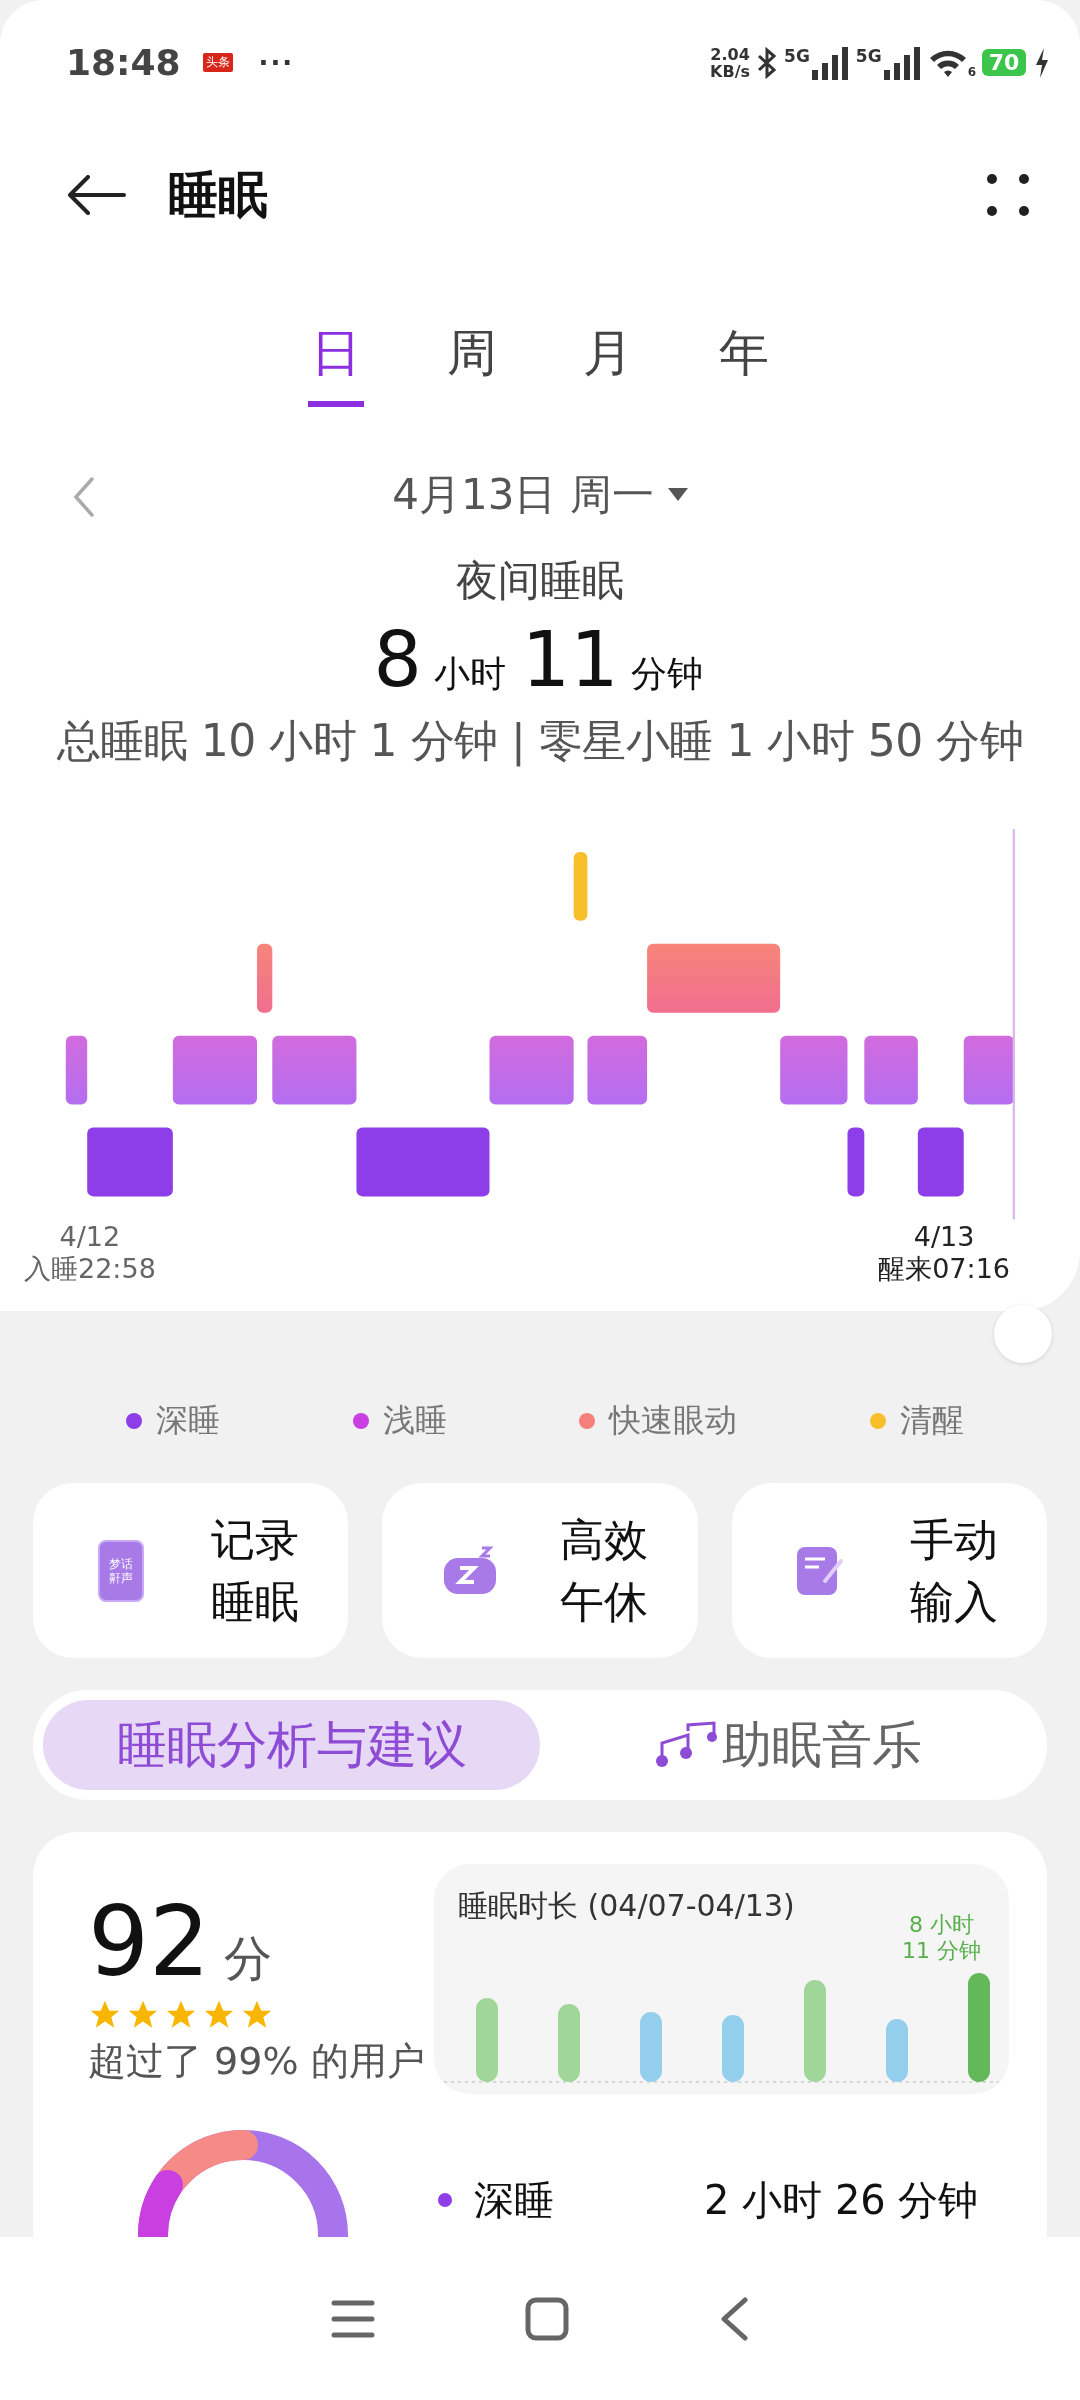  What do you see at coordinates (218, 195) in the screenshot?
I see `page-title: 睡眠` at bounding box center [218, 195].